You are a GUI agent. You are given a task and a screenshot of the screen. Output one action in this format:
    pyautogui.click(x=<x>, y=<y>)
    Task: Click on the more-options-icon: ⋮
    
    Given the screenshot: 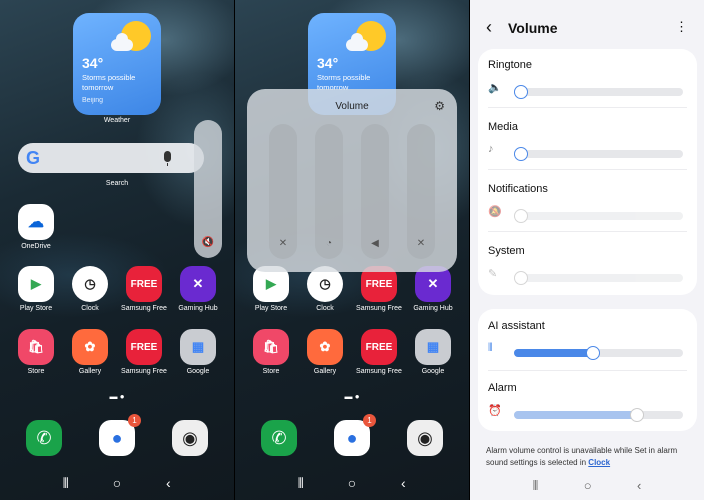 What is the action you would take?
    pyautogui.click(x=681, y=27)
    